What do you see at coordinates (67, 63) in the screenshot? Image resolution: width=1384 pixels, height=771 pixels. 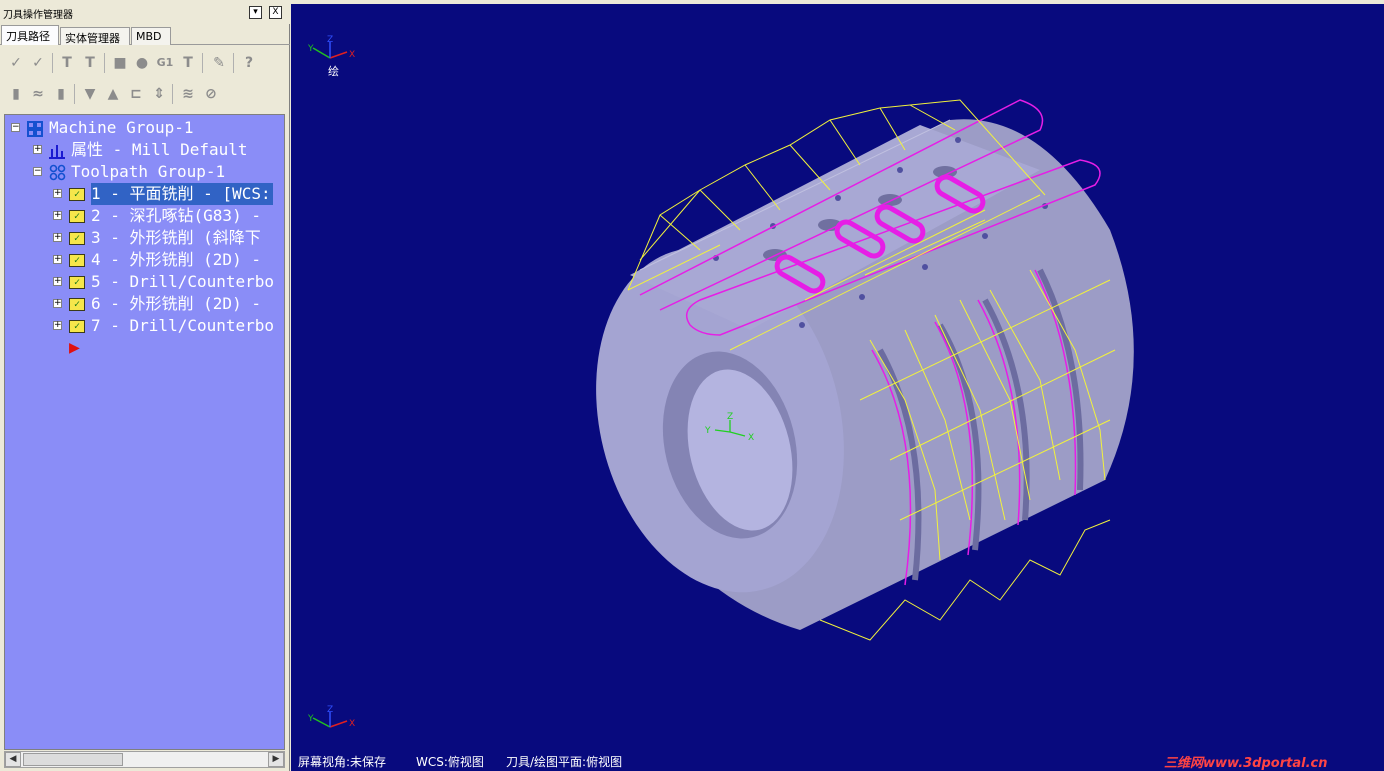 I see `regenerate-selected-icon: T` at bounding box center [67, 63].